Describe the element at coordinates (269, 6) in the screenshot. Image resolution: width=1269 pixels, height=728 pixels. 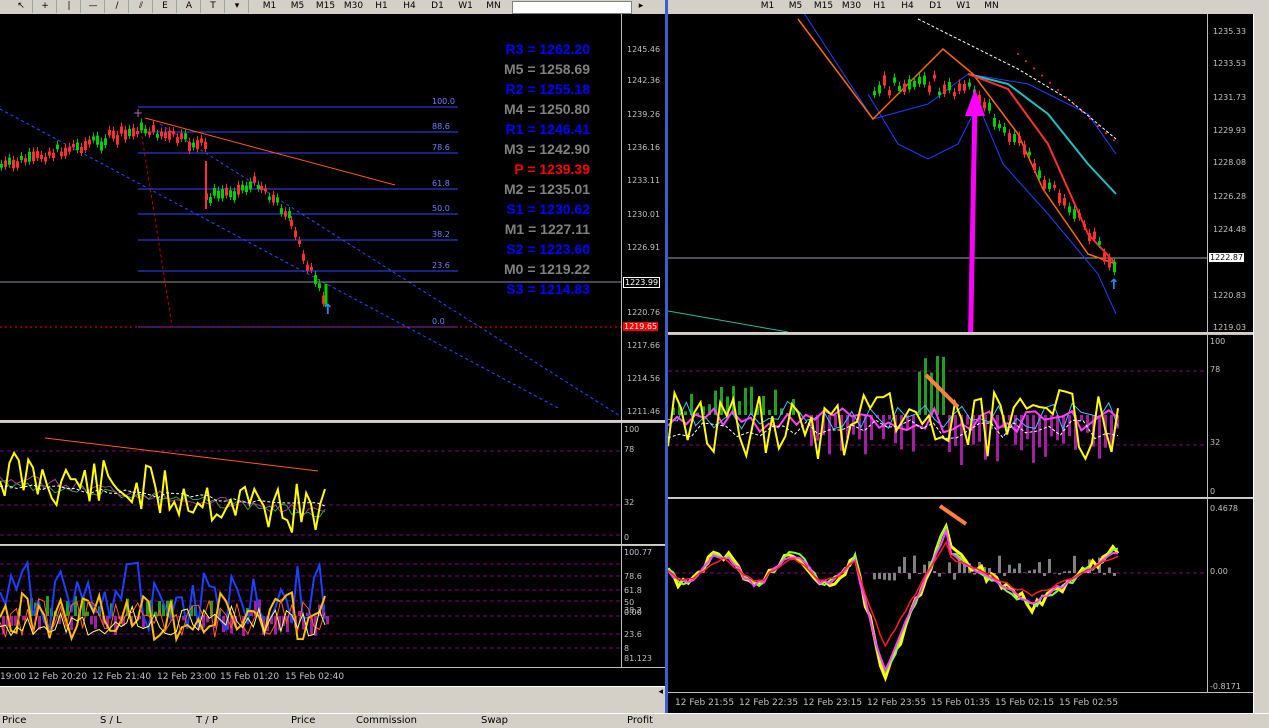
I see `timeframe-m1: M1` at that location.